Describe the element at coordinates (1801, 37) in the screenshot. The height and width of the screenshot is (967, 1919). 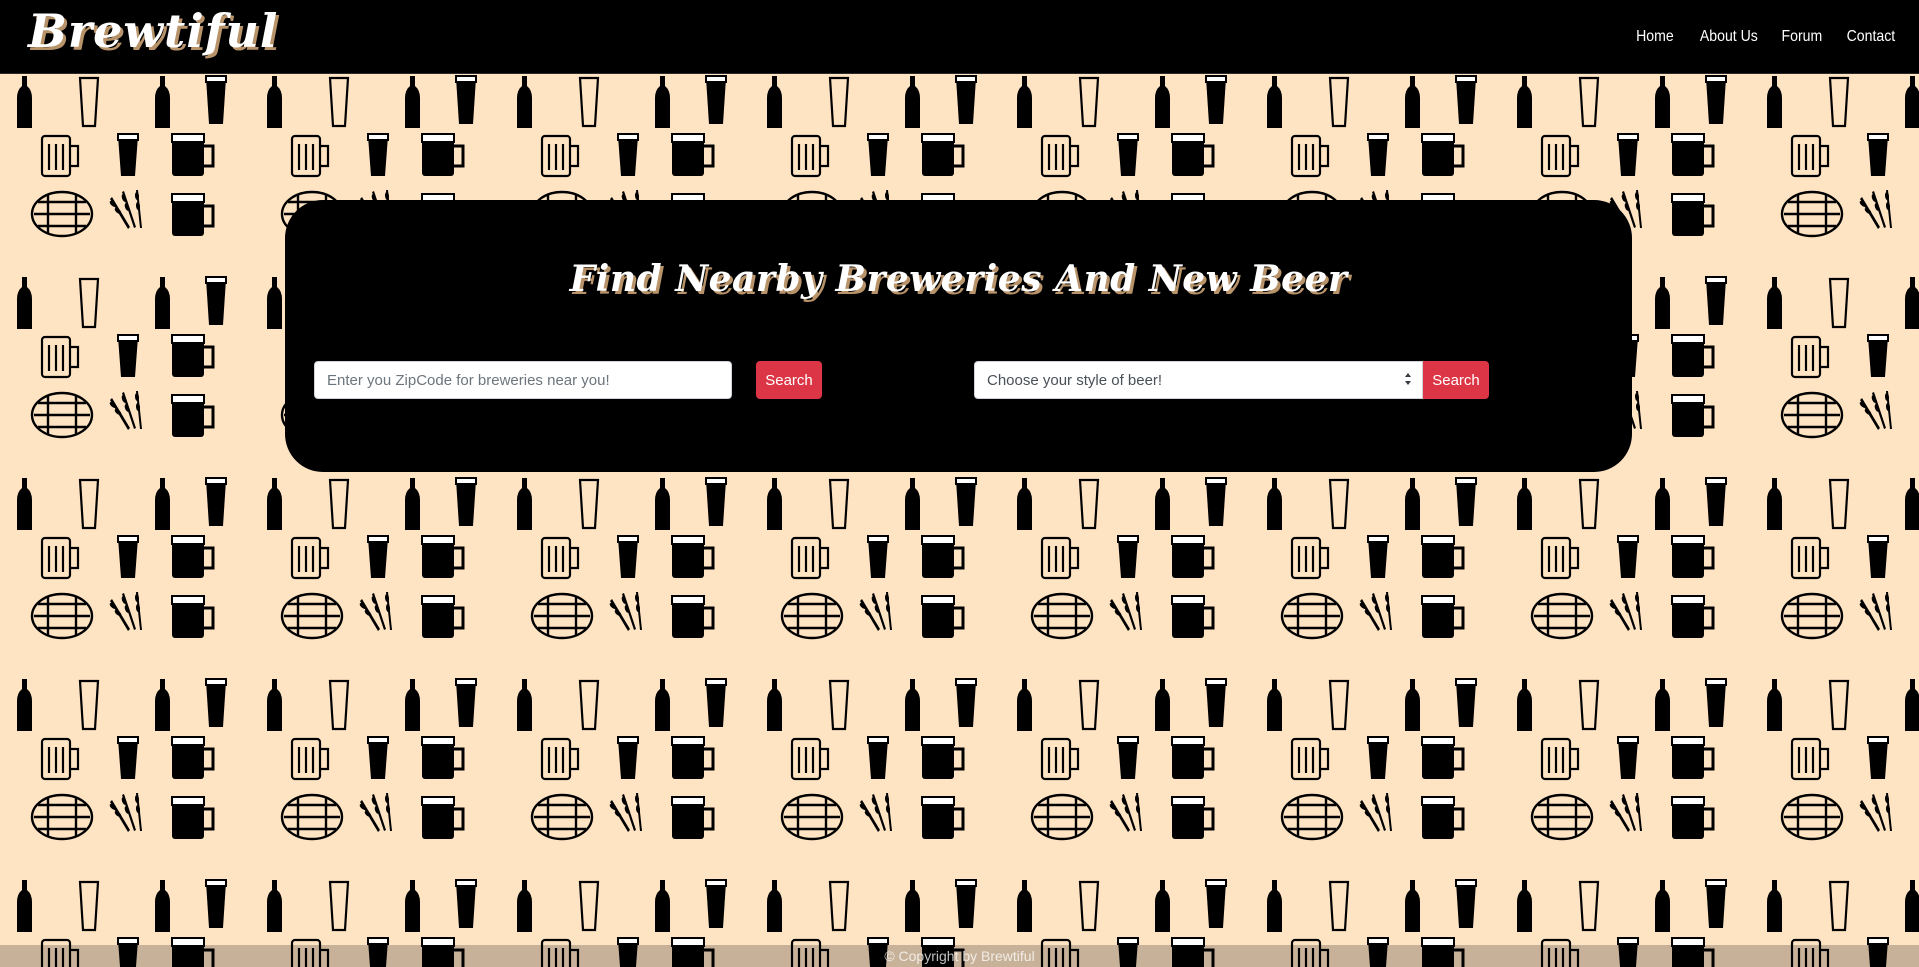
I see `nav-item-forum: Forum` at that location.